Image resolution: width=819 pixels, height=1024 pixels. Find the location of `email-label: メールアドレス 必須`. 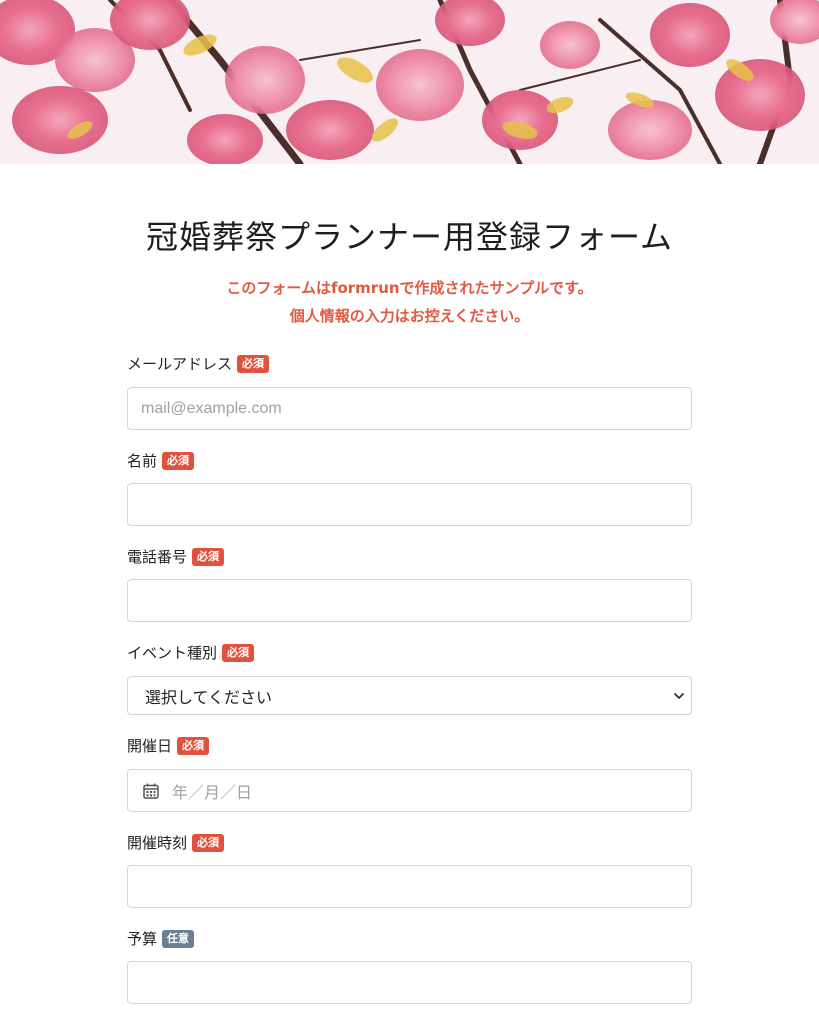

email-label: メールアドレス 必須 is located at coordinates (198, 363).